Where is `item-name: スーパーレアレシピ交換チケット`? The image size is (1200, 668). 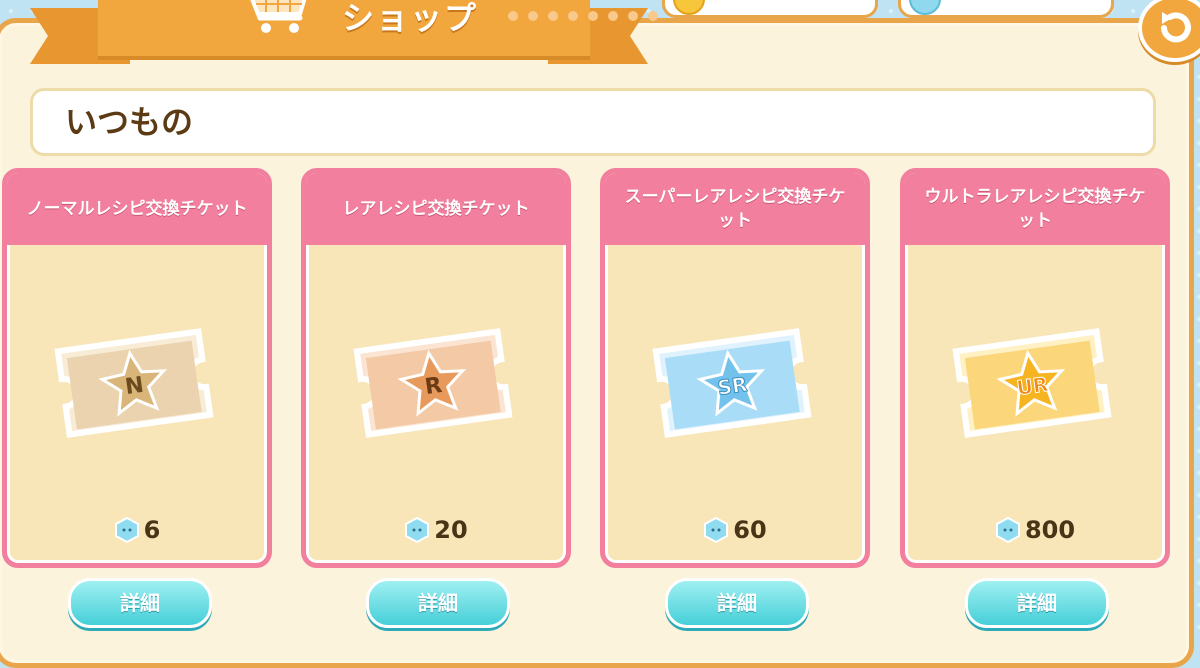
item-name: スーパーレアレシピ交換チケット is located at coordinates (735, 209).